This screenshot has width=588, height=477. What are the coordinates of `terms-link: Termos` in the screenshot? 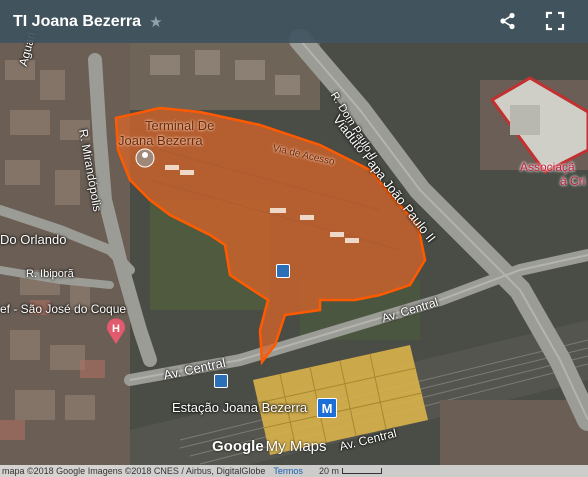 It's located at (288, 471).